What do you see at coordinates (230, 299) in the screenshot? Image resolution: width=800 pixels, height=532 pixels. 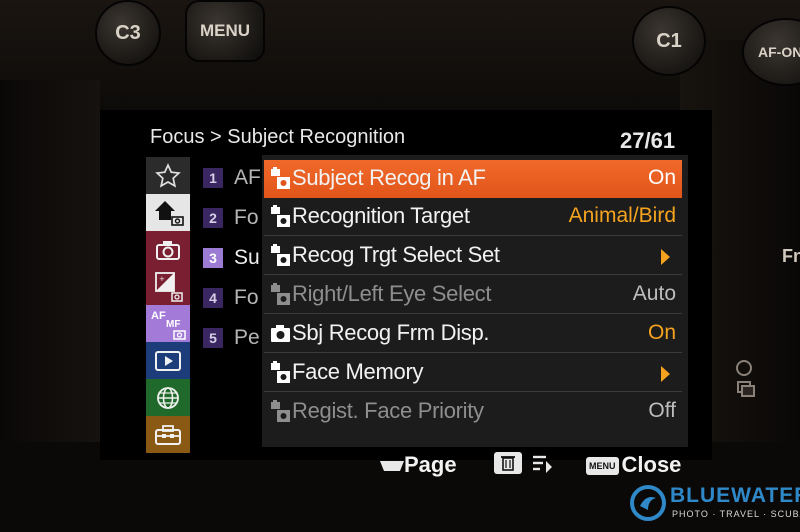 I see `page-item-4: 4 Fo` at bounding box center [230, 299].